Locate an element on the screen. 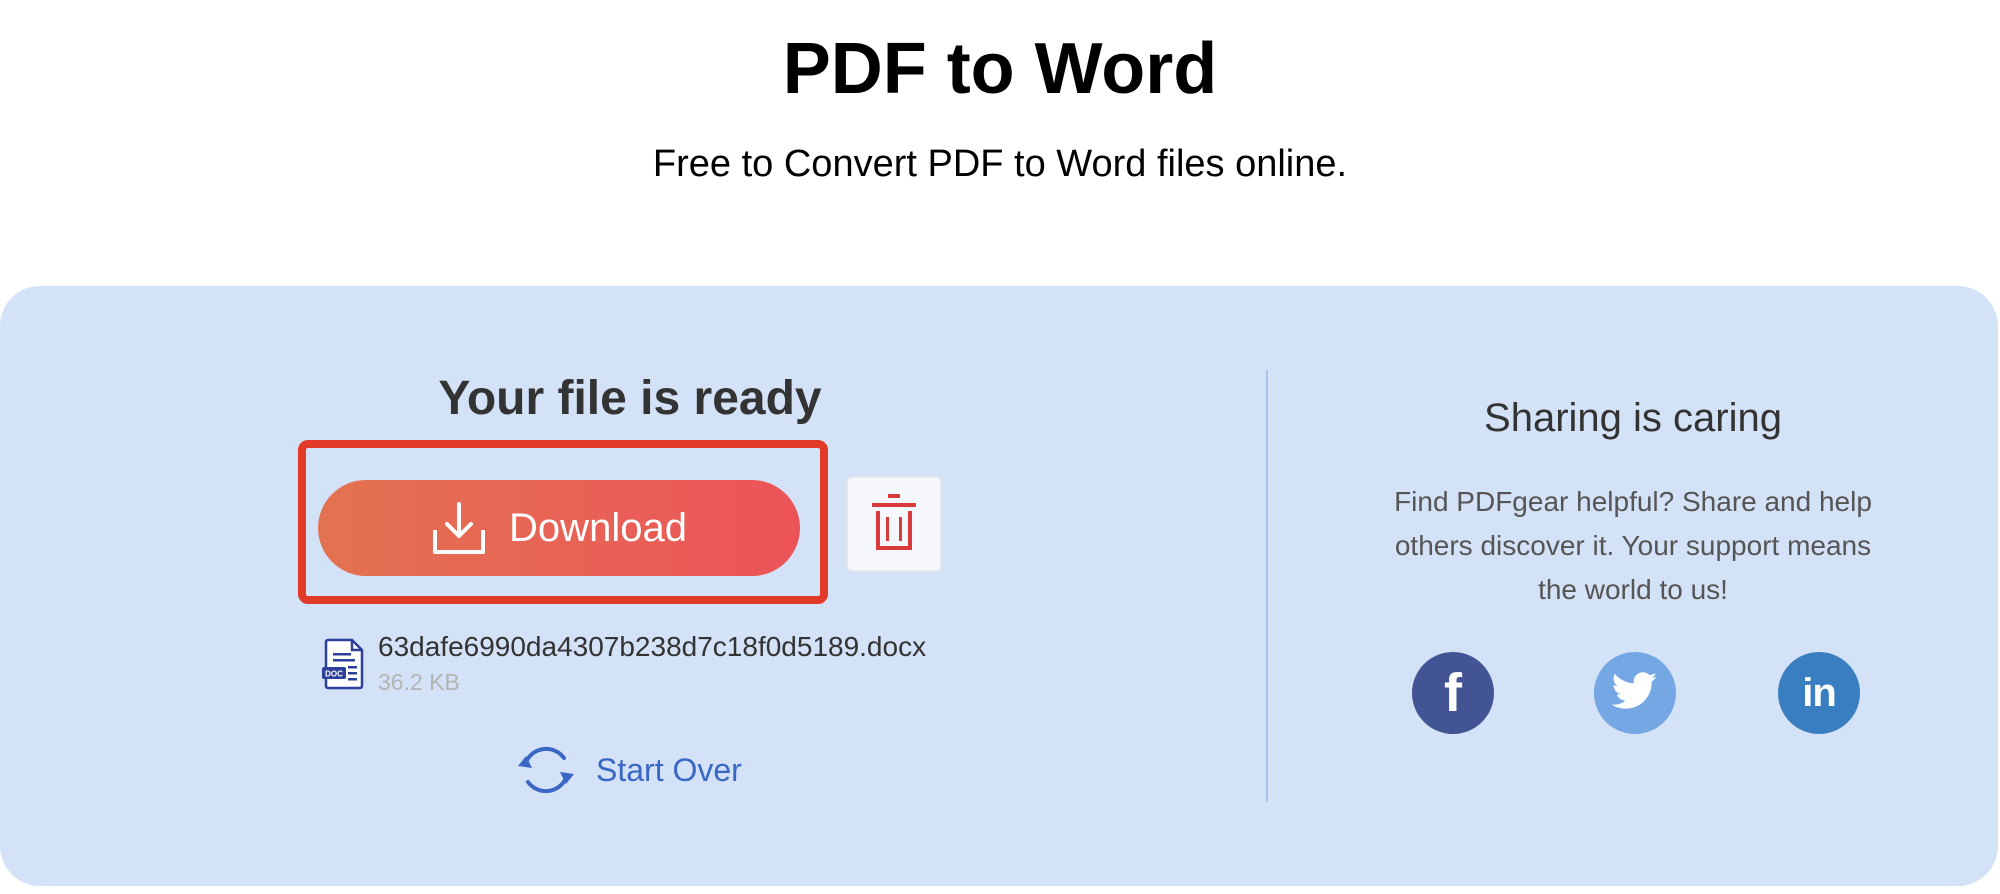  facebook-share-button: f is located at coordinates (1453, 693).